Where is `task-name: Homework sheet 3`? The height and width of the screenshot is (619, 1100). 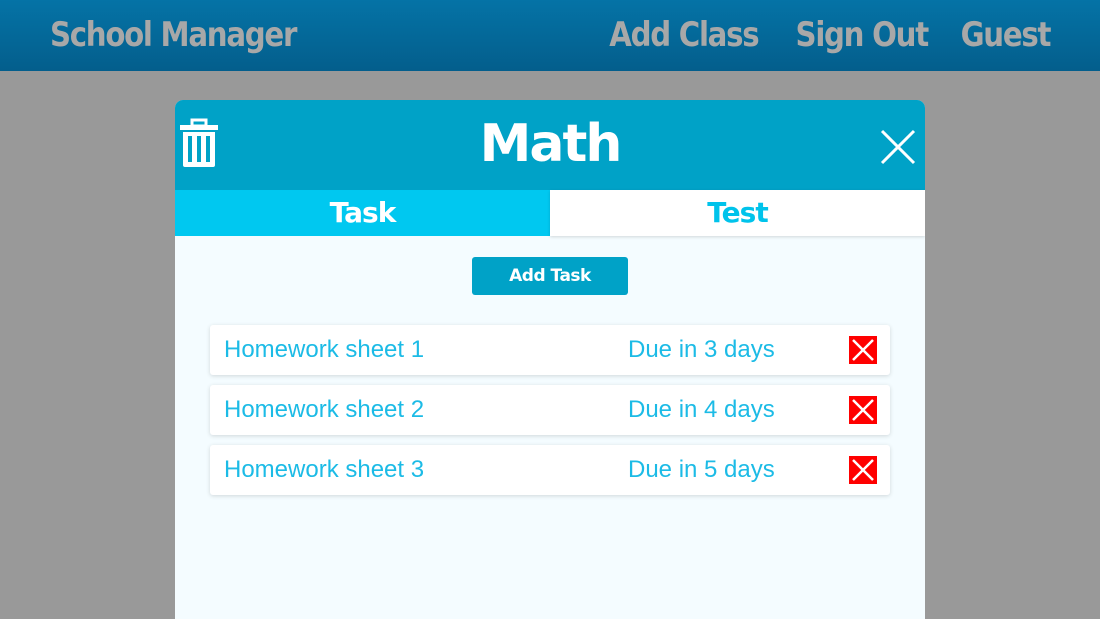 task-name: Homework sheet 3 is located at coordinates (324, 470).